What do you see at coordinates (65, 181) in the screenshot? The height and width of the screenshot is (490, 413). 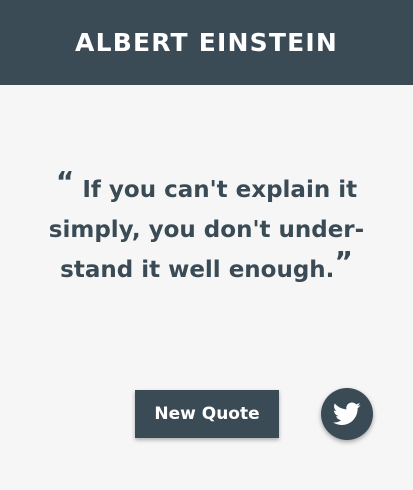 I see `open-quote-mark: “` at bounding box center [65, 181].